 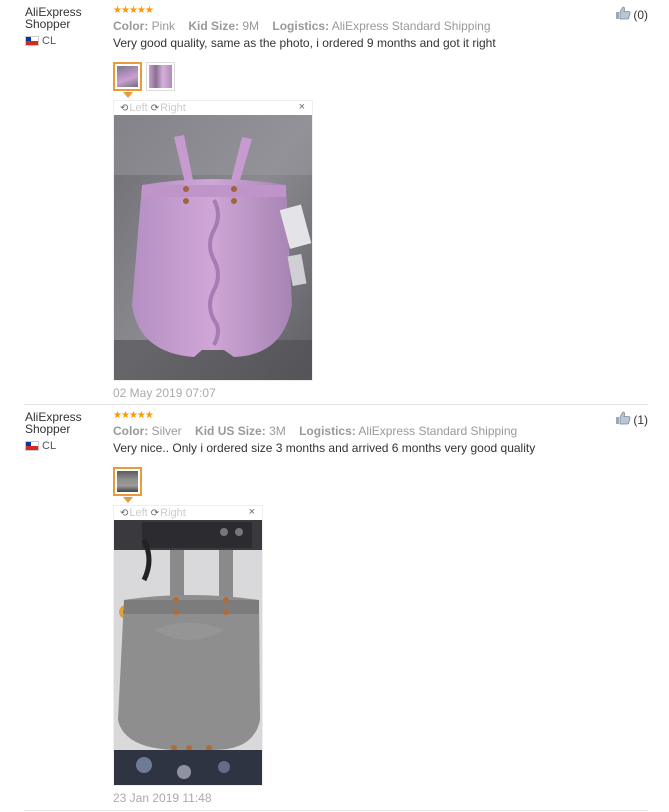 I want to click on attr-label: Kid Size:, so click(x=214, y=26).